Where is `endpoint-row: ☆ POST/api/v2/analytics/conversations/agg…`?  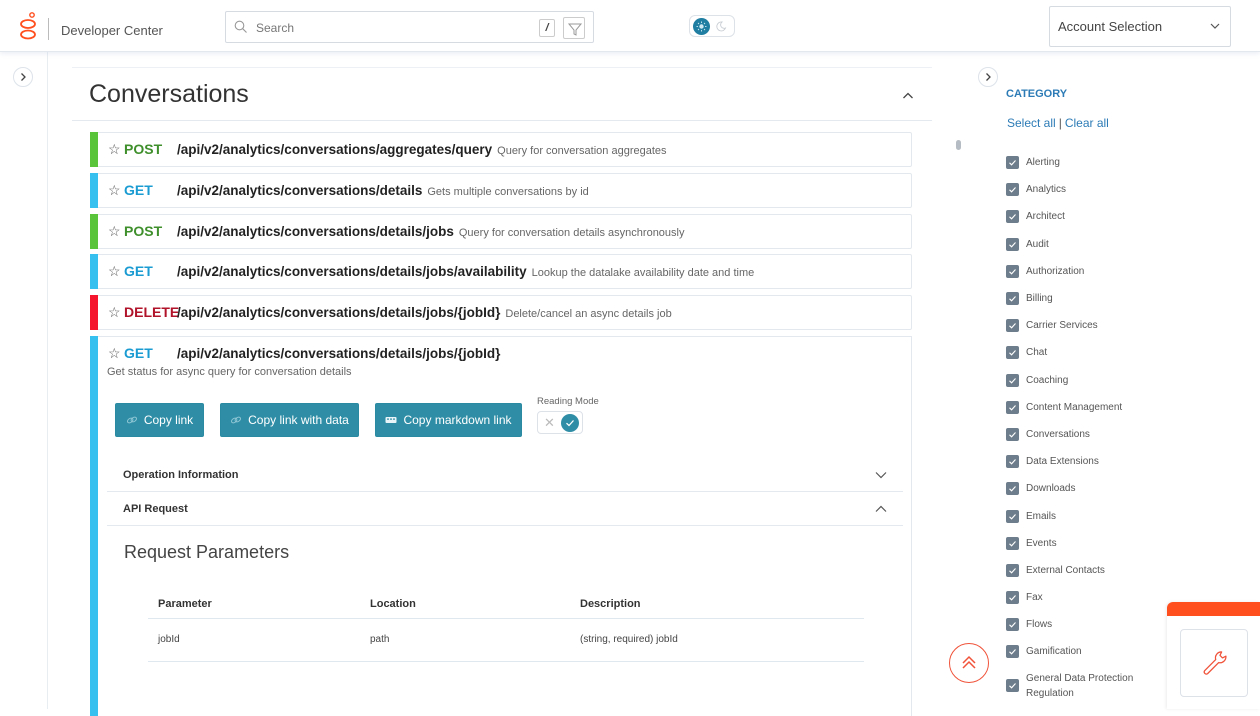
endpoint-row: ☆ POST/api/v2/analytics/conversations/agg… is located at coordinates (501, 149).